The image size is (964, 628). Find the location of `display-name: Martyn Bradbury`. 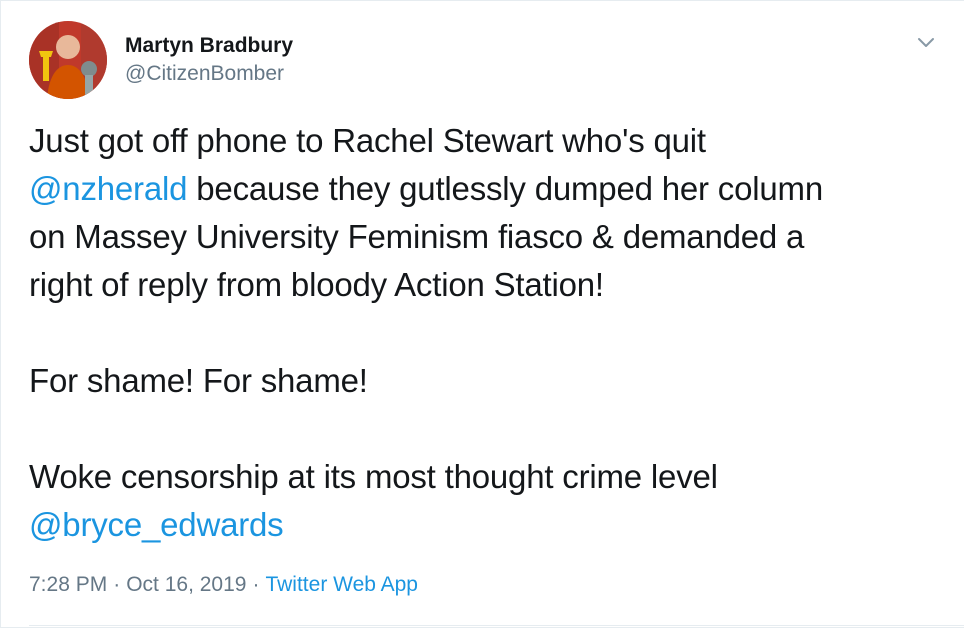

display-name: Martyn Bradbury is located at coordinates (209, 46).